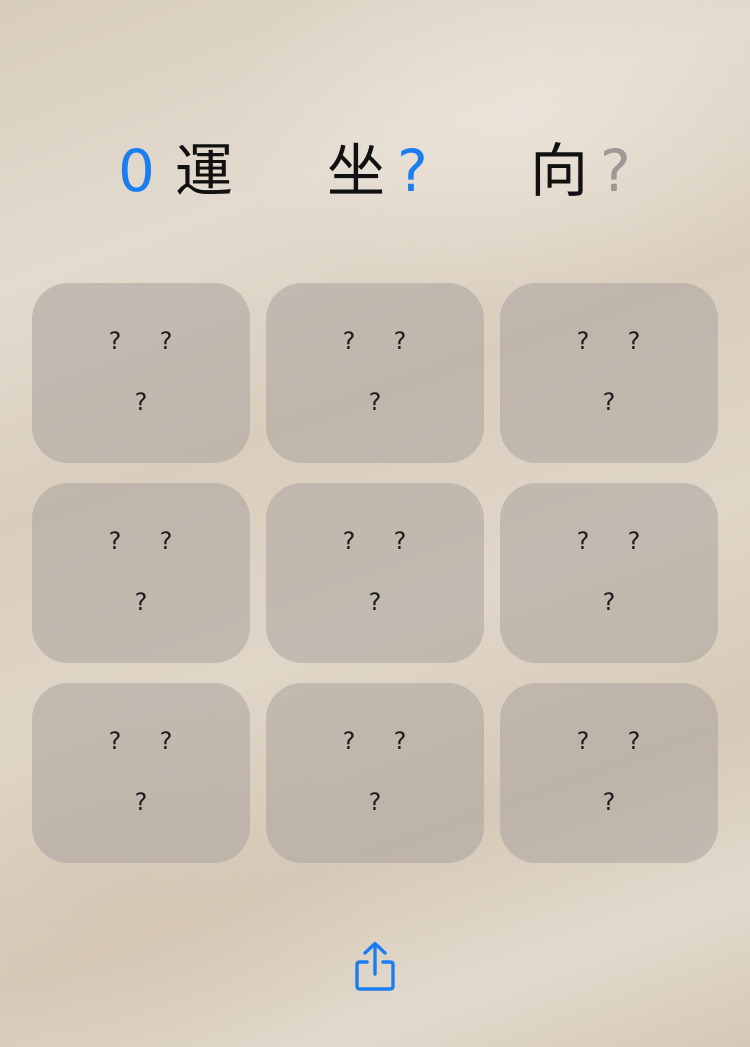 The image size is (750, 1047). I want to click on stat-facing-label: 向, so click(559, 171).